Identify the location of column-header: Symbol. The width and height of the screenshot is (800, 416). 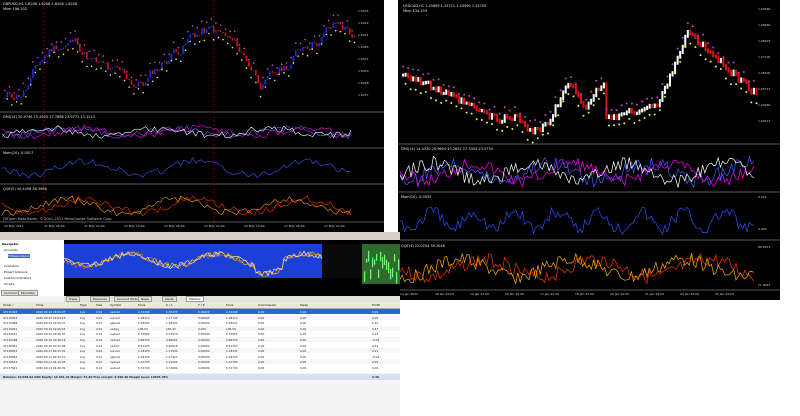
(115, 305).